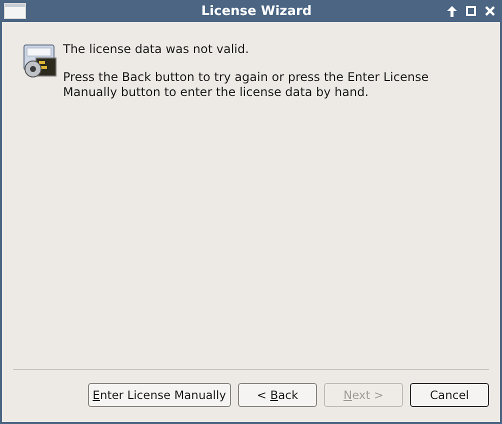  I want to click on dialog-button: Enter License Manually, so click(159, 395).